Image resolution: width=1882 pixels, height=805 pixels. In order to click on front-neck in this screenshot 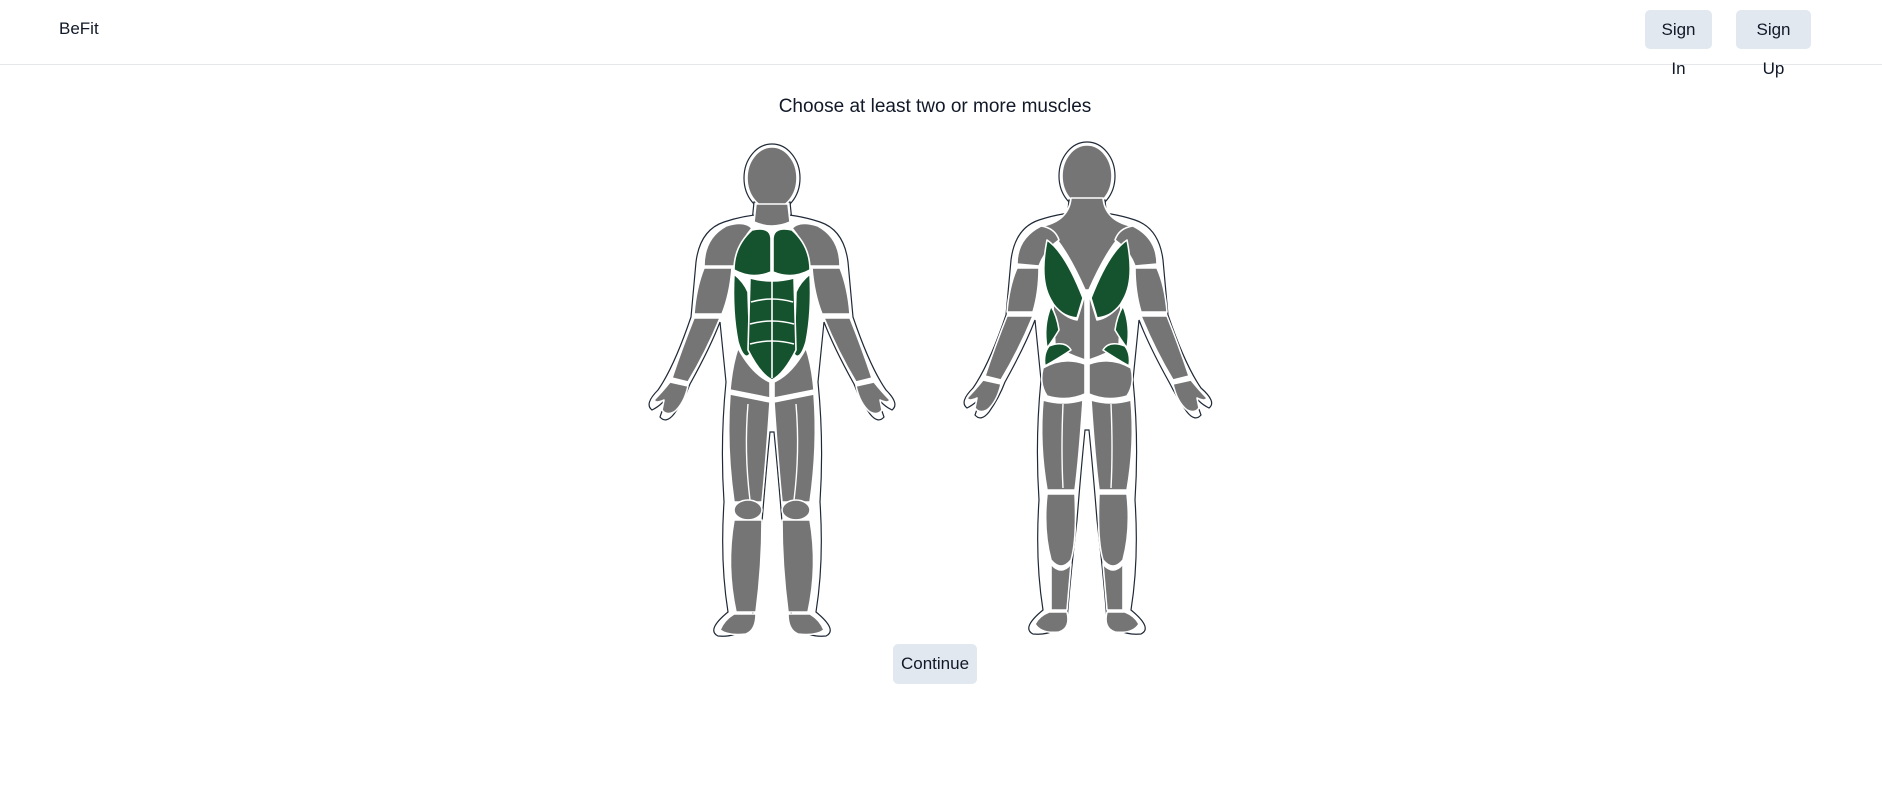, I will do `click(772, 215)`.